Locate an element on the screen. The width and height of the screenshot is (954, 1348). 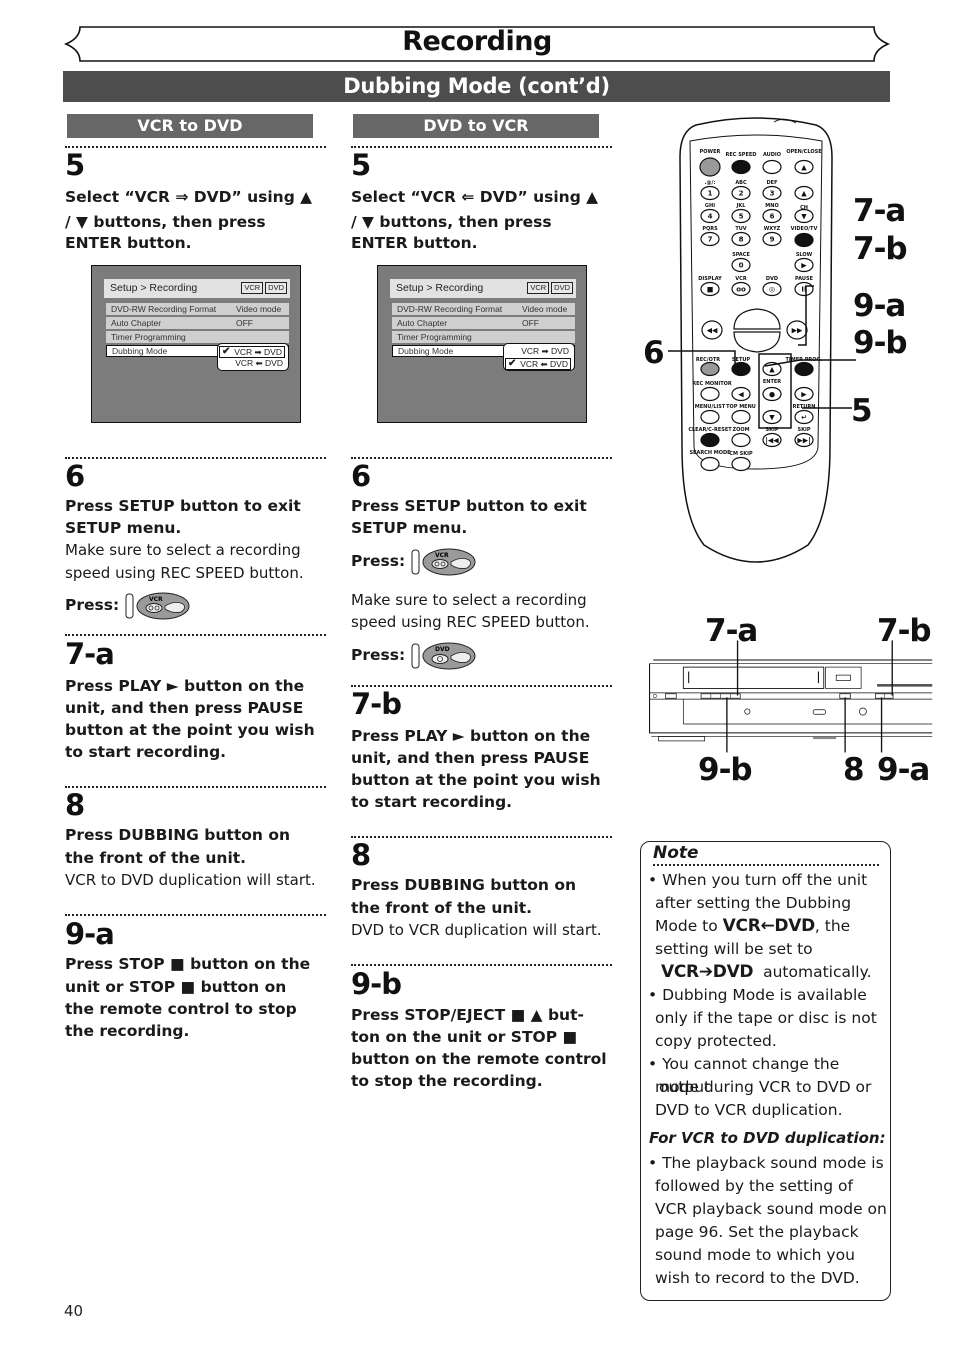
svg-text: VCR is located at coordinates (156, 599).